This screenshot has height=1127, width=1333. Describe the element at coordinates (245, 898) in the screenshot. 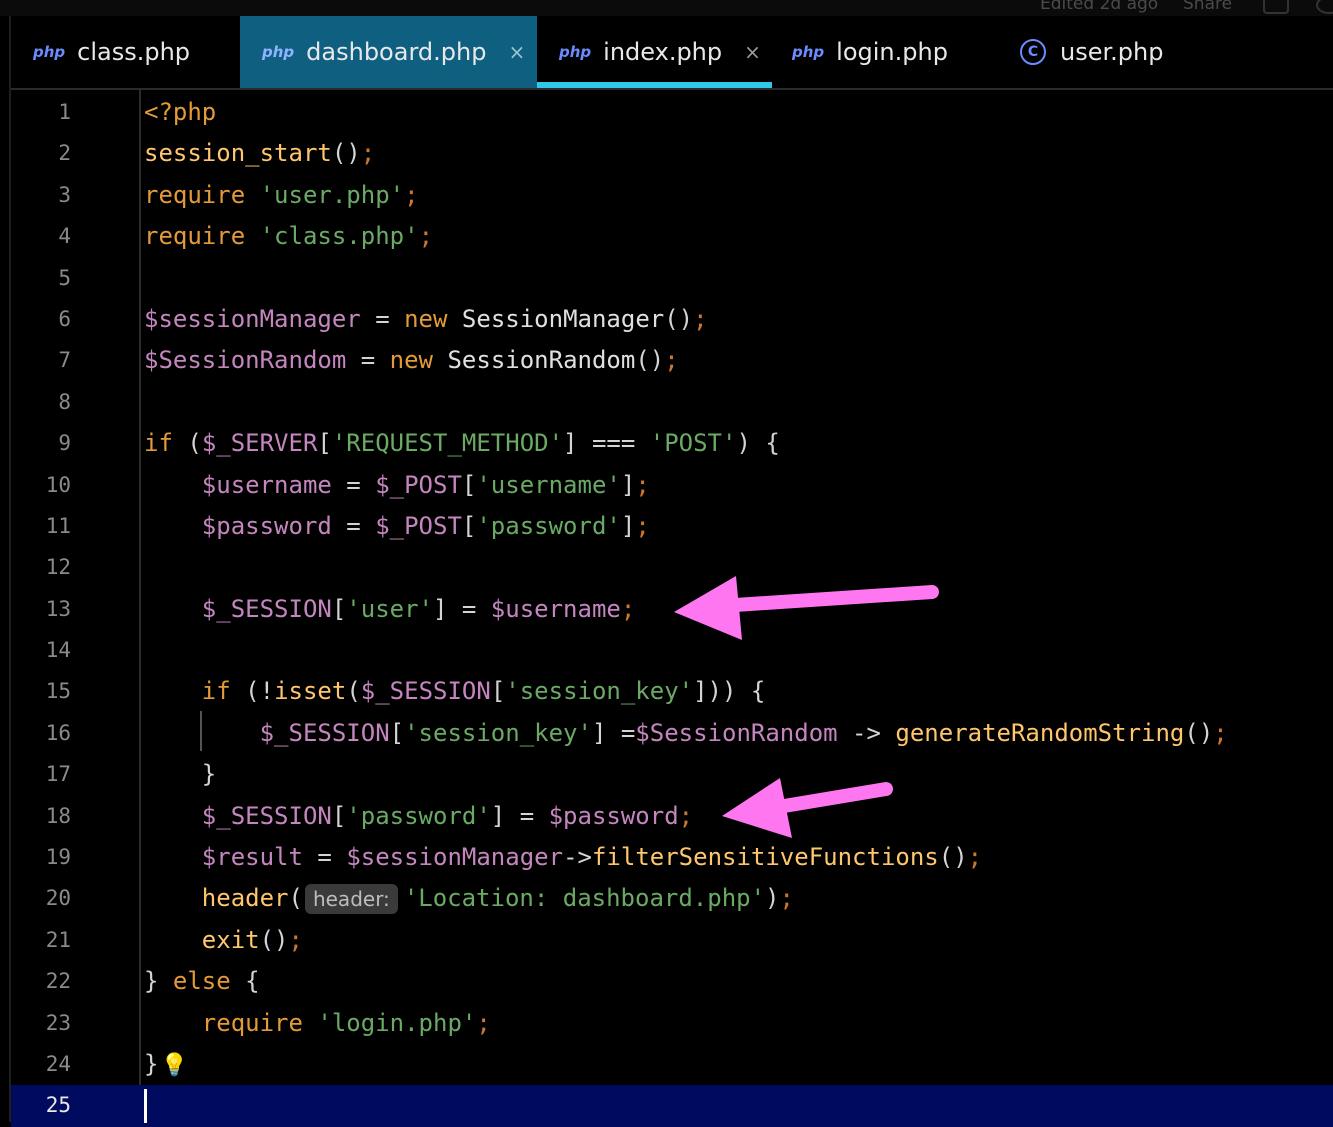

I see `function-name: header` at that location.